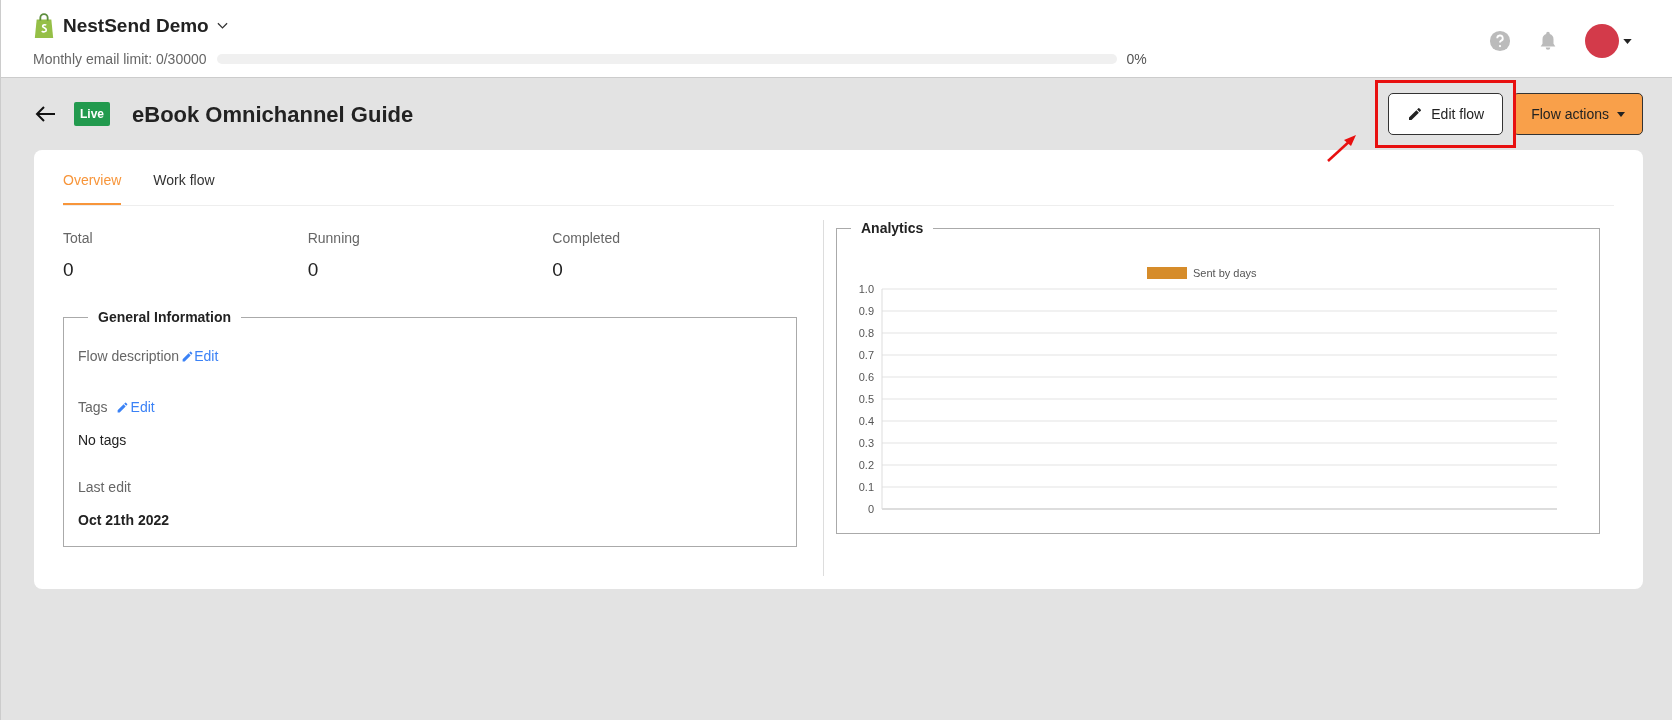 The image size is (1672, 720). I want to click on flow-title: eBook Omnichannel Guide, so click(273, 114).